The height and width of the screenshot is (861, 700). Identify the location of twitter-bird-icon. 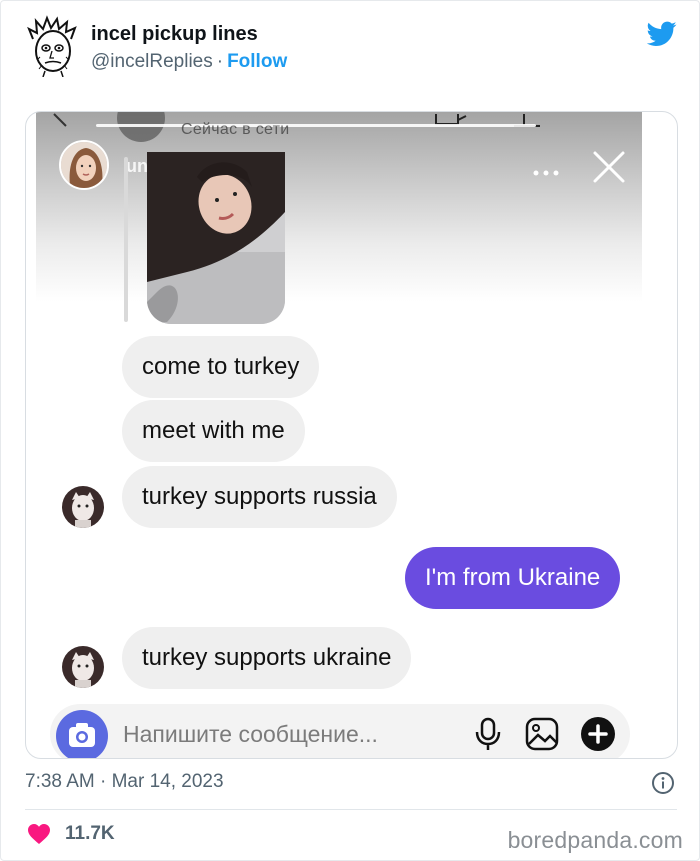
(661, 34).